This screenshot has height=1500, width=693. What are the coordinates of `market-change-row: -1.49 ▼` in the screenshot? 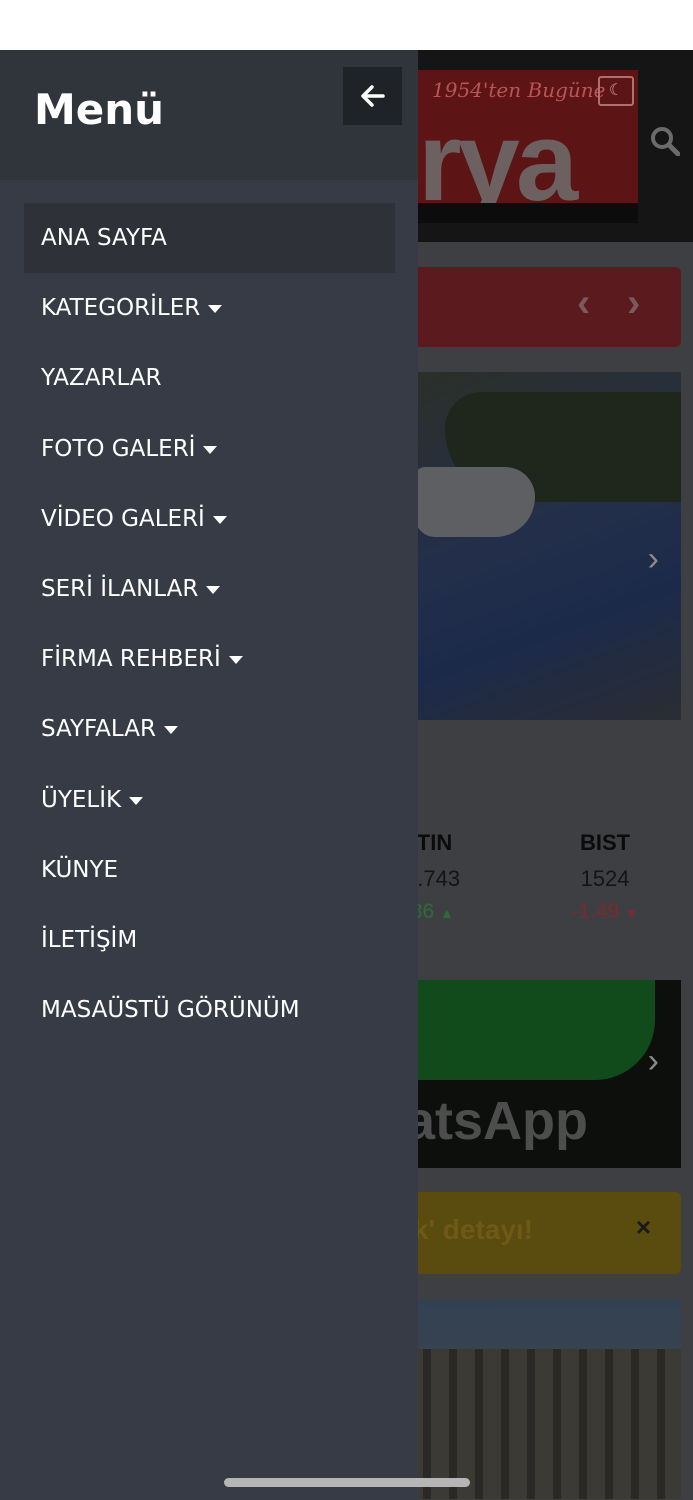 It's located at (605, 912).